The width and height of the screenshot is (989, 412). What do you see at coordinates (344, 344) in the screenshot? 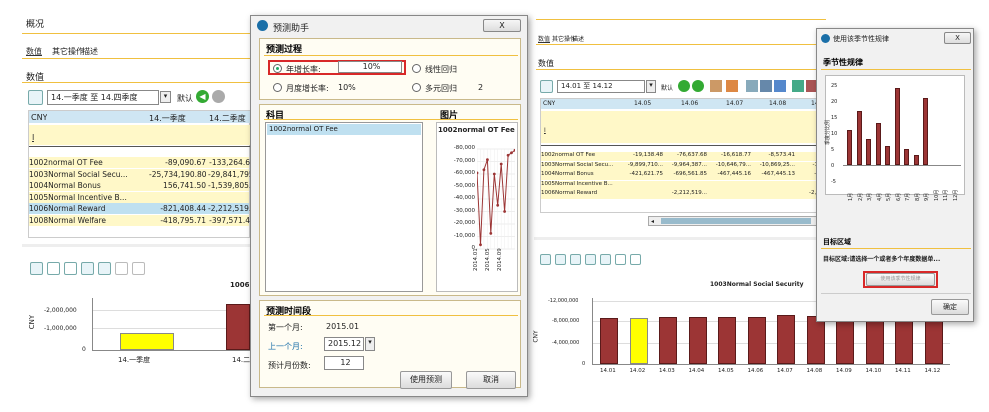
I see `last-month-input: 2015.12` at bounding box center [344, 344].